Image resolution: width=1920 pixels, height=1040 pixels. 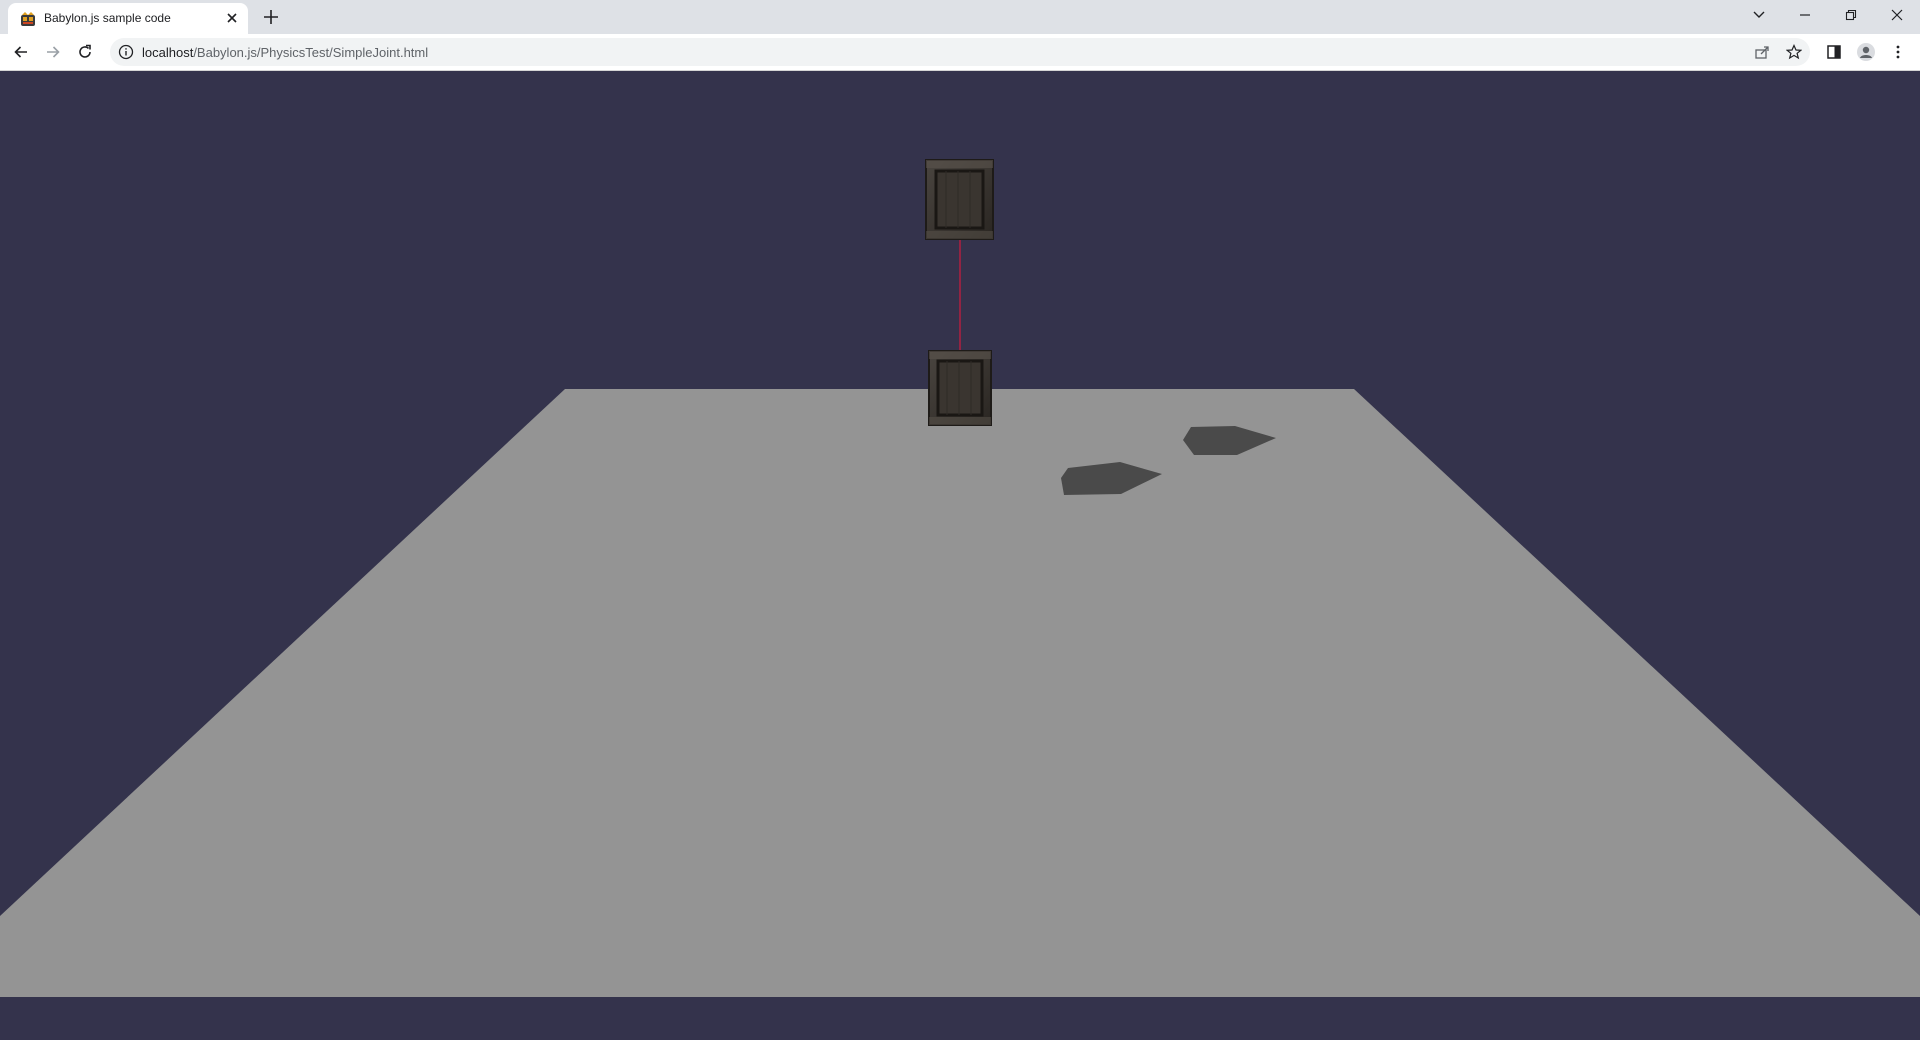 I want to click on restore-icon, so click(x=1851, y=15).